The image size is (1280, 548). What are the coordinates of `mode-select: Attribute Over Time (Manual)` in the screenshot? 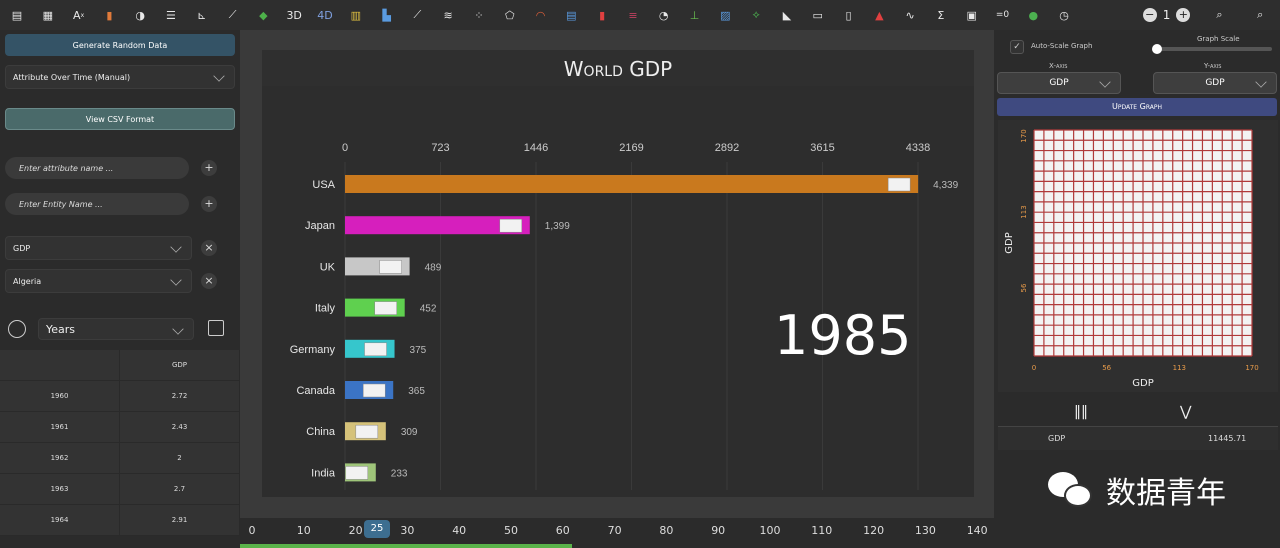 It's located at (120, 77).